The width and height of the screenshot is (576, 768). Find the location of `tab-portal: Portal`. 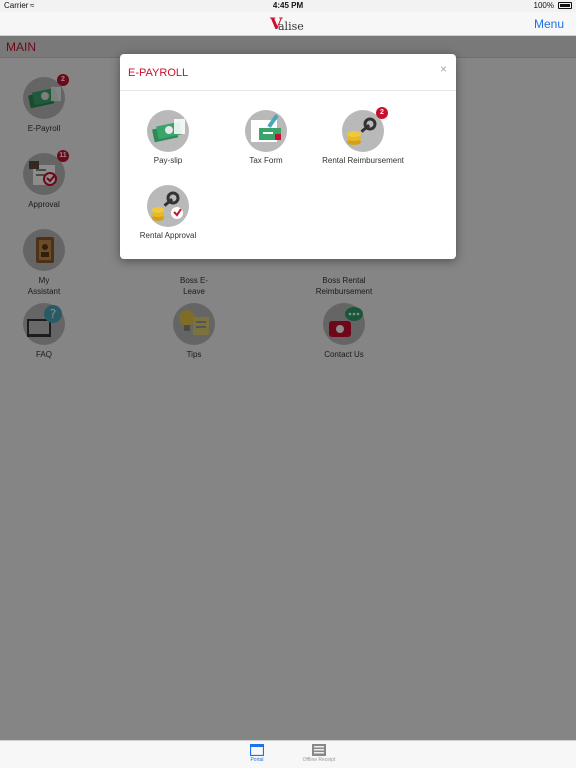

tab-portal: Portal is located at coordinates (257, 753).